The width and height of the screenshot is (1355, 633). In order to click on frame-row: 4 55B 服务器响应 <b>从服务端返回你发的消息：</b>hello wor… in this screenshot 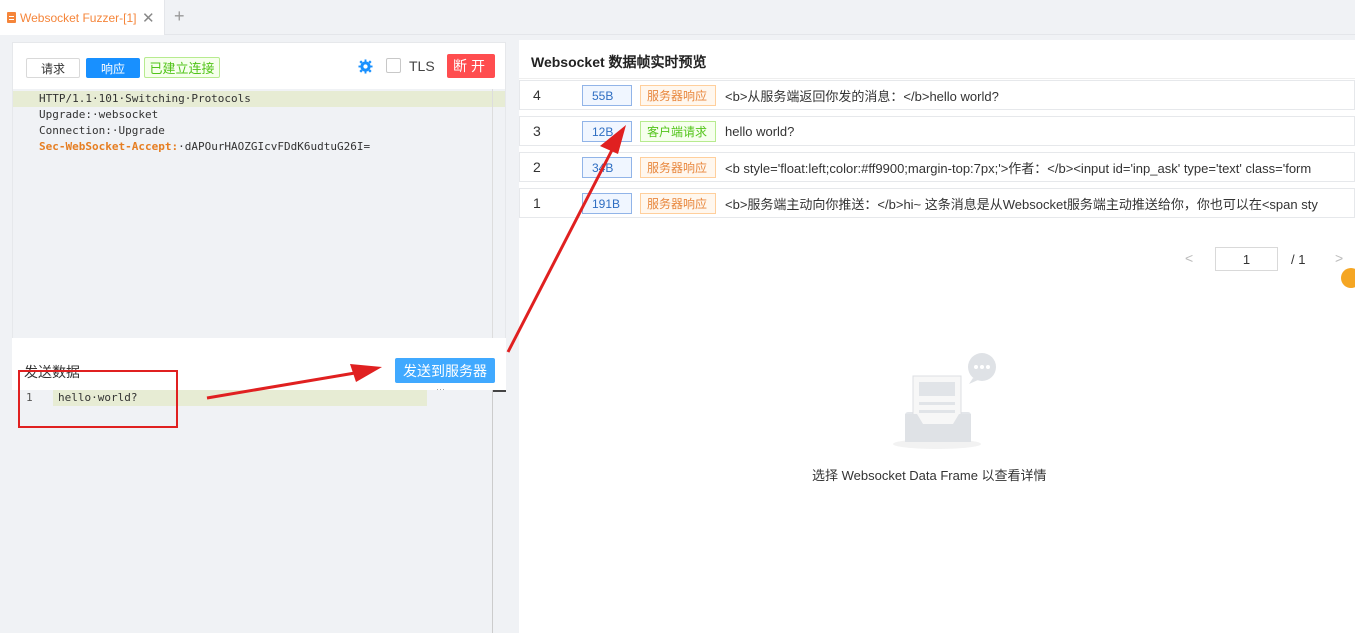, I will do `click(937, 95)`.